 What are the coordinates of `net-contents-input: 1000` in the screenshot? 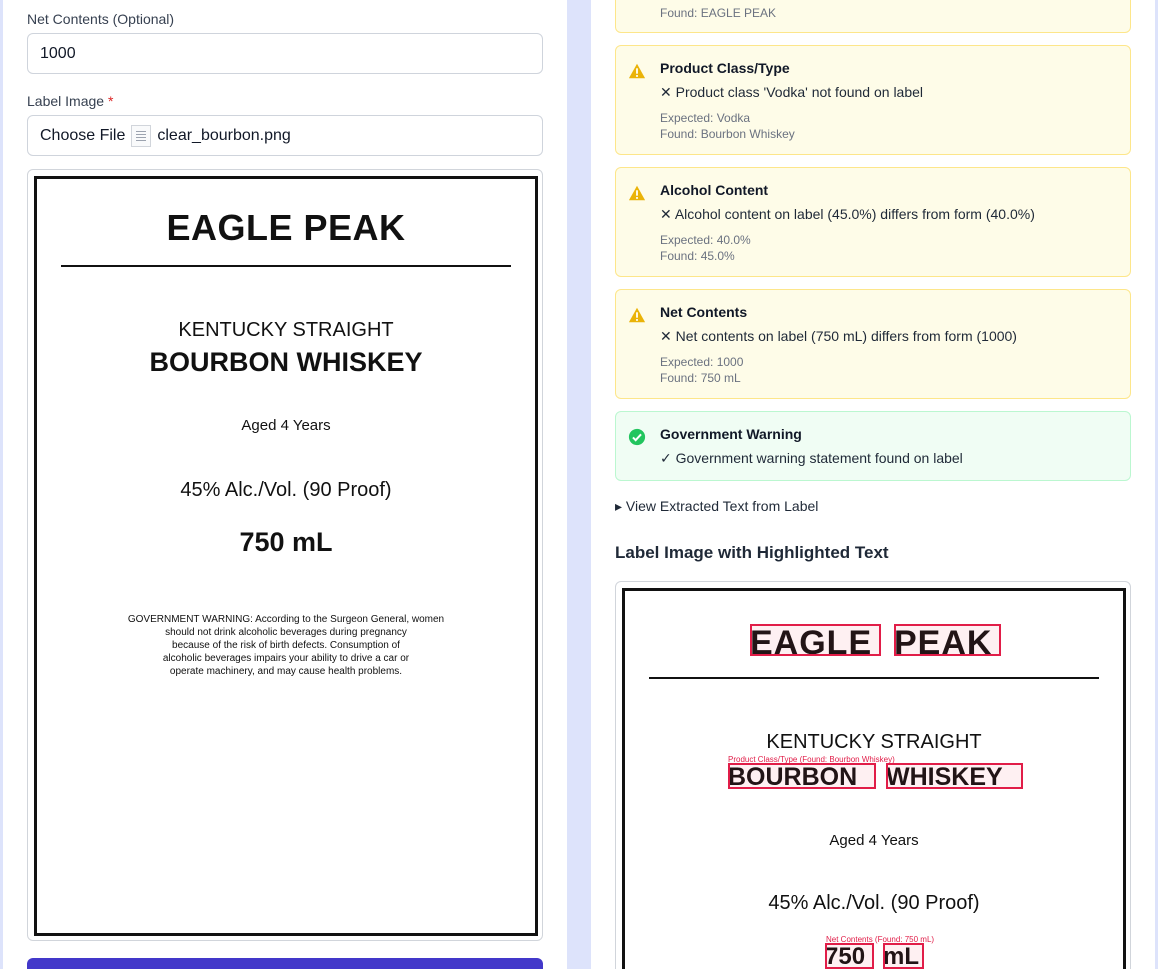 It's located at (285, 53).